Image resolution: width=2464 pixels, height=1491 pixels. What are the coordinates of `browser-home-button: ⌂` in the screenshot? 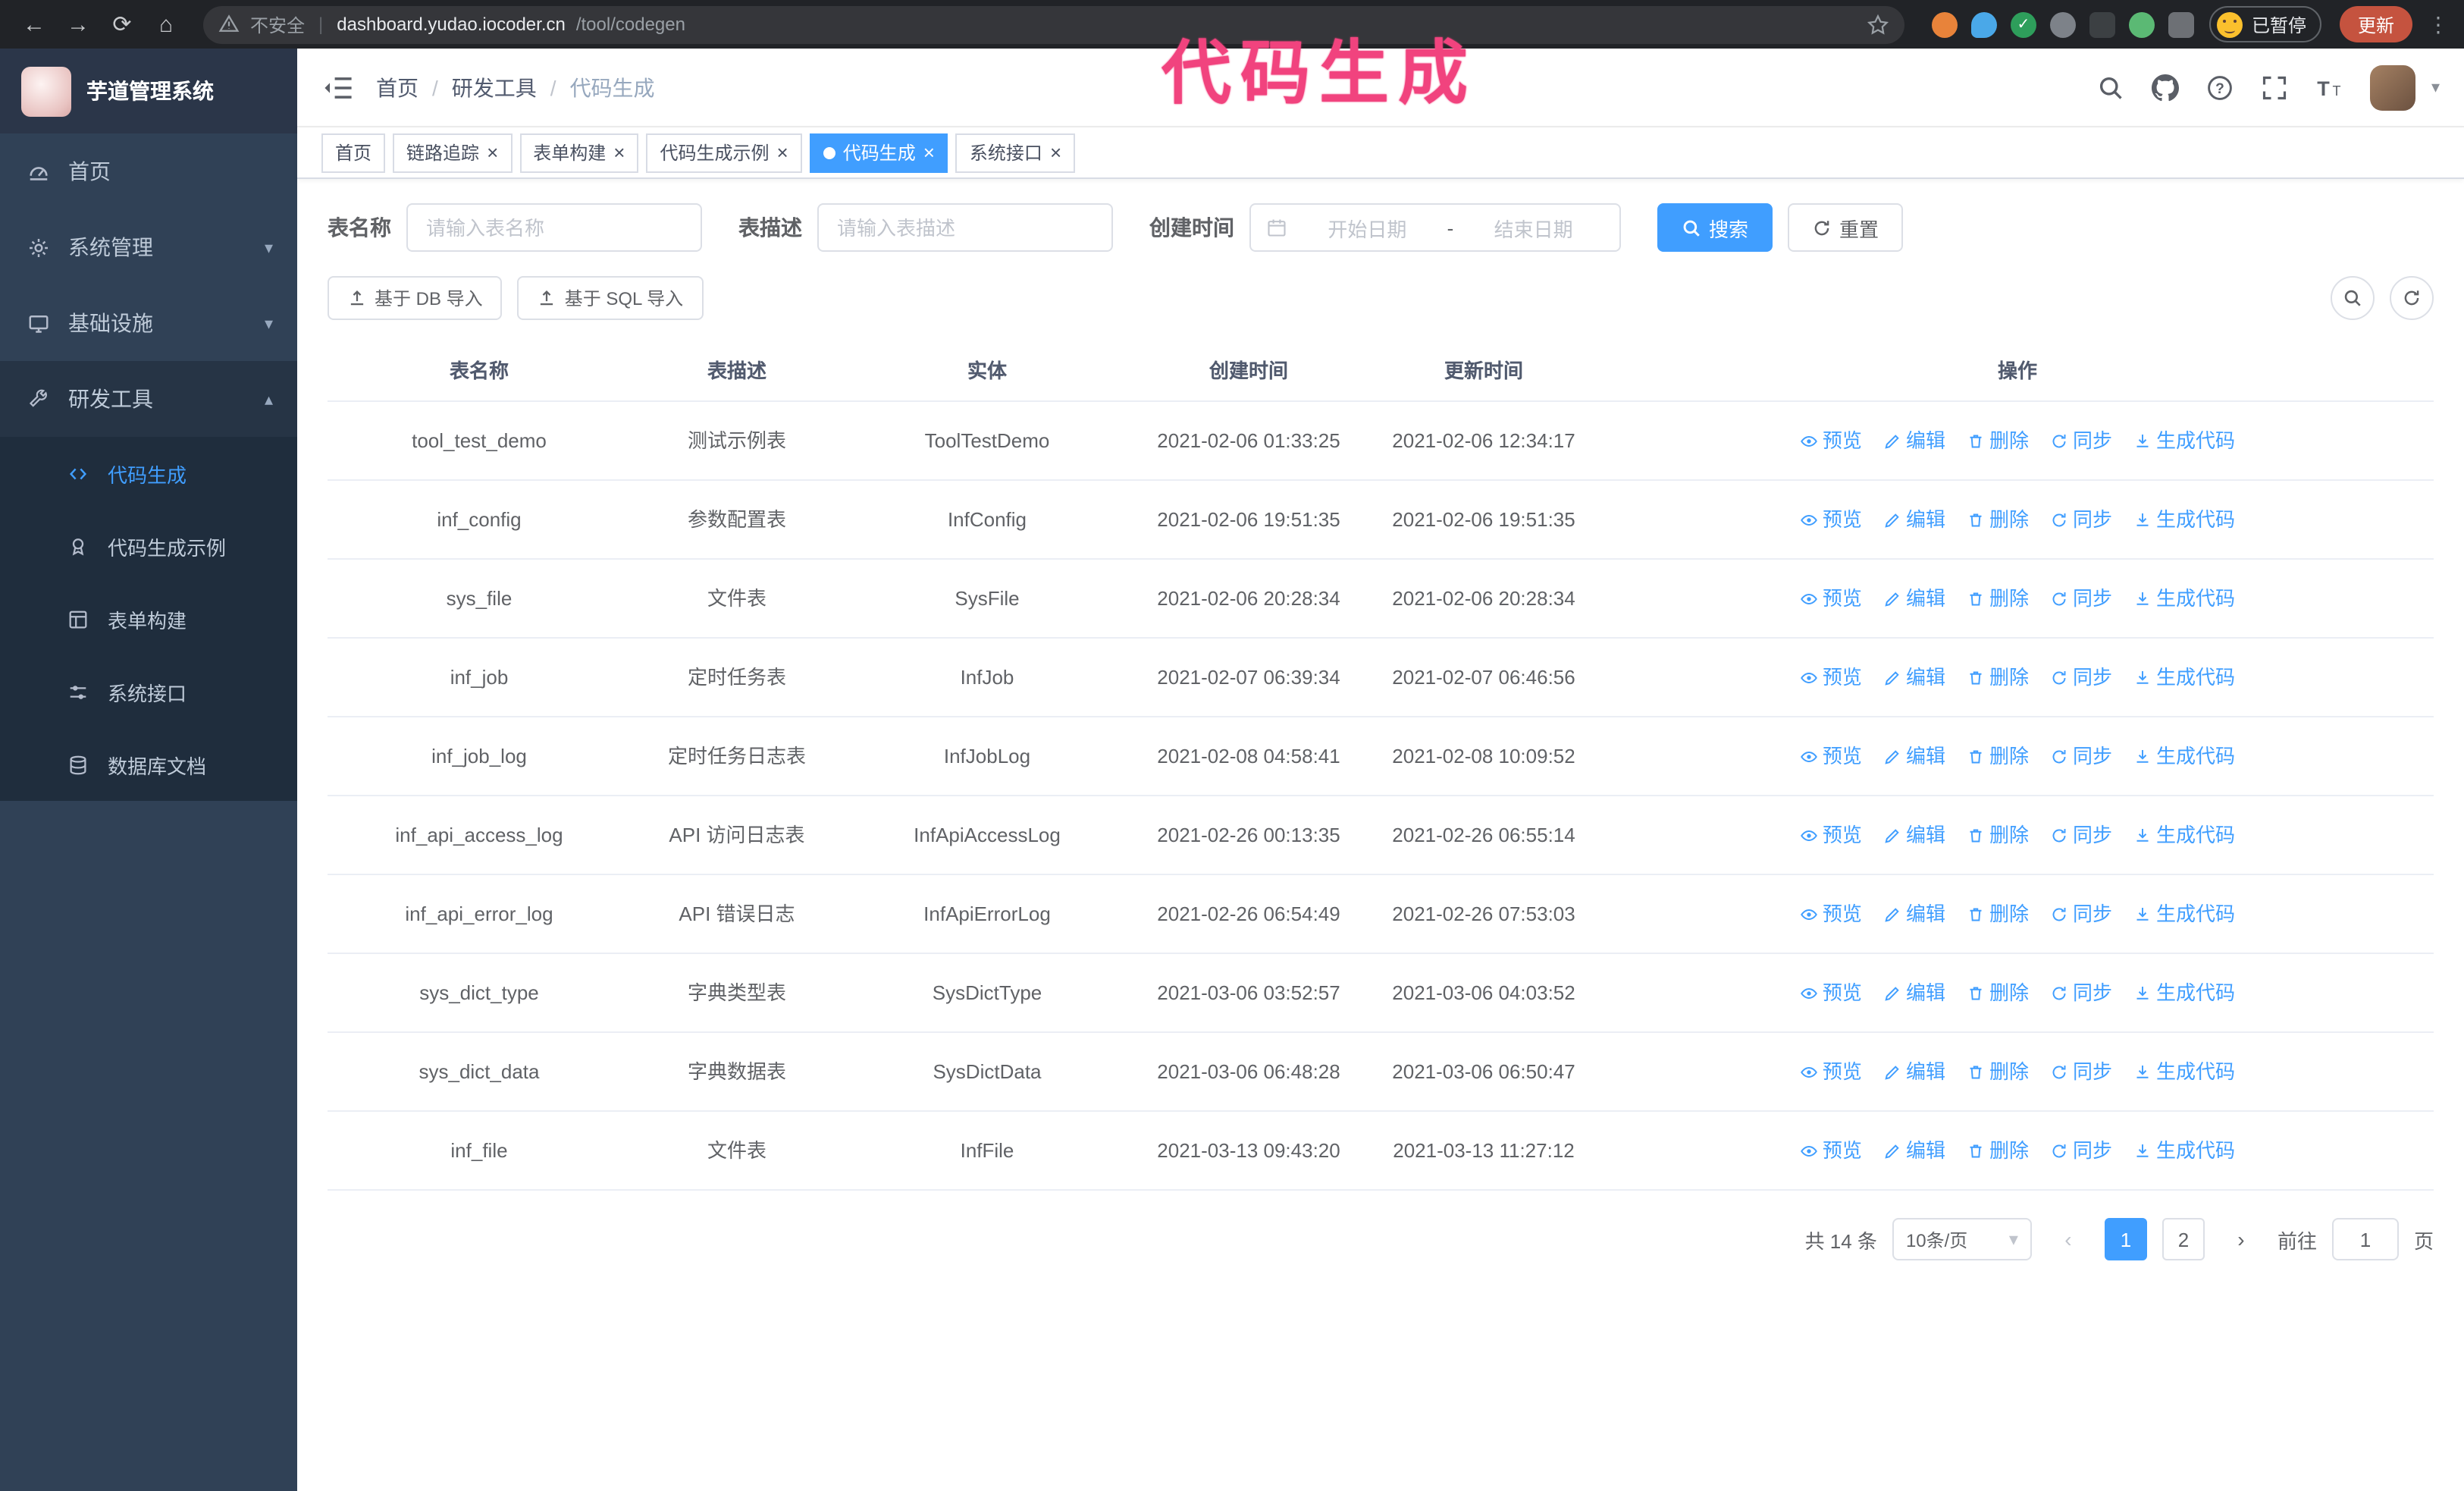 It's located at (166, 24).